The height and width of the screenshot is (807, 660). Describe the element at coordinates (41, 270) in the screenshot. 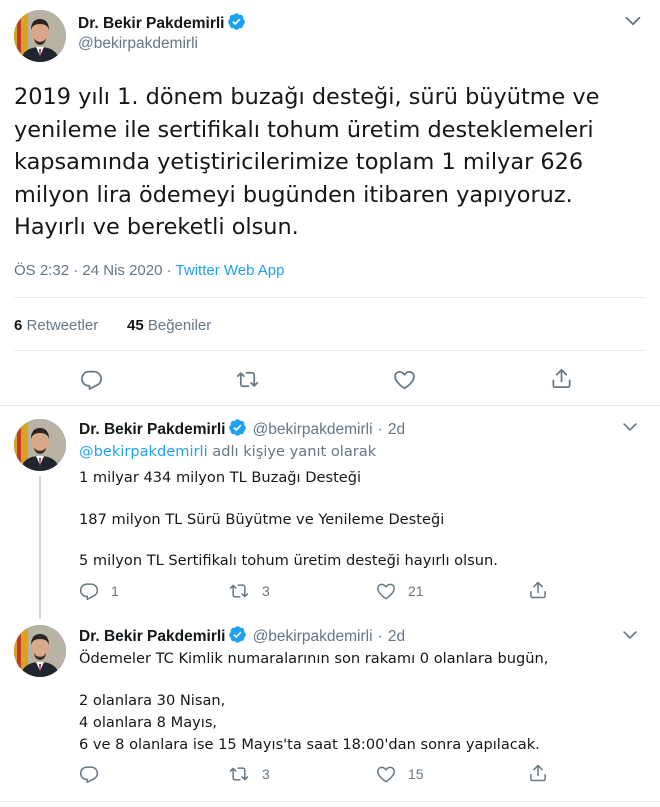

I see `tweet-time: ÖS 2:32` at that location.